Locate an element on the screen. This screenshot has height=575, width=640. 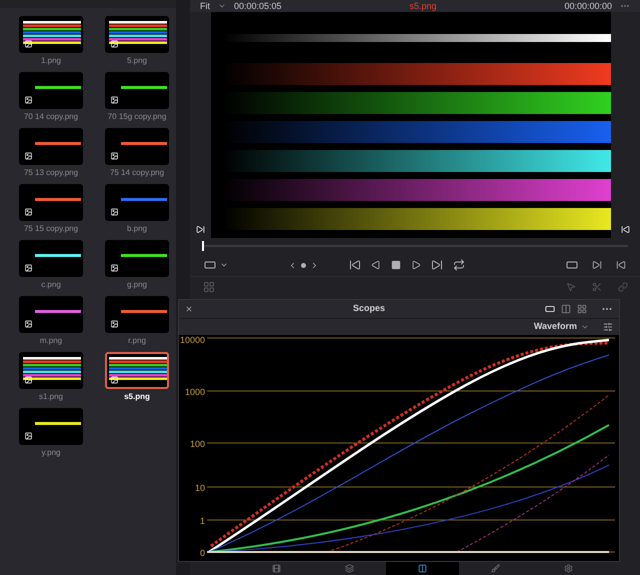
next-icon is located at coordinates (314, 265).